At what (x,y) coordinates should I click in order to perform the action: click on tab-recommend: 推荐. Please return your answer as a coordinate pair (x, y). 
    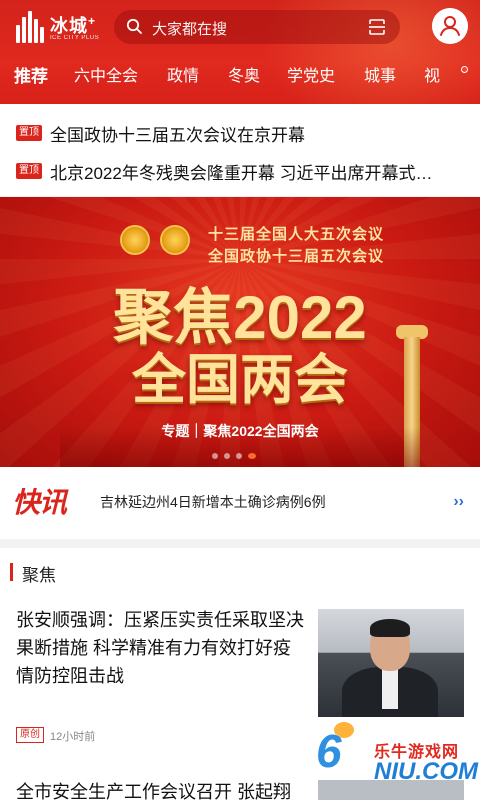
    Looking at the image, I should click on (31, 74).